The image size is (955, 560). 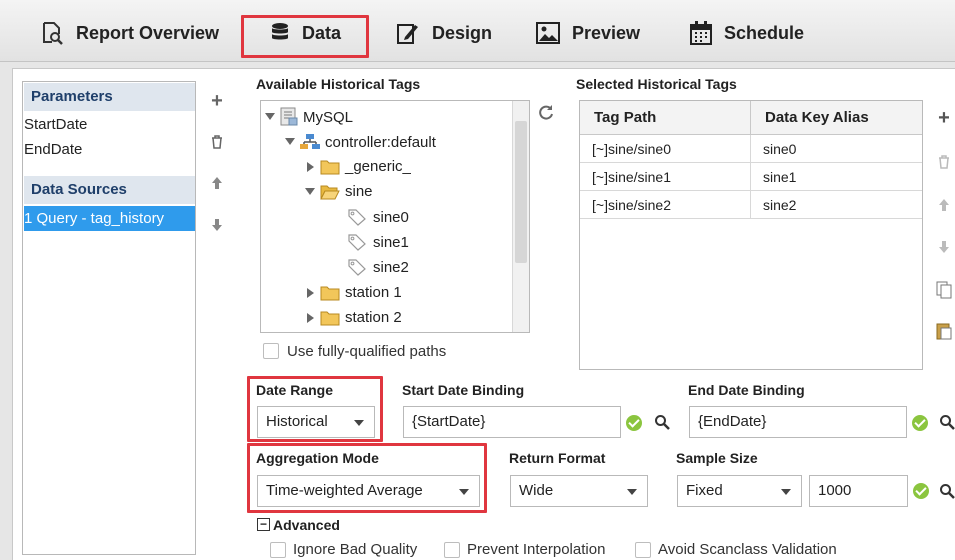 I want to click on table-cell: sine1, so click(x=836, y=177).